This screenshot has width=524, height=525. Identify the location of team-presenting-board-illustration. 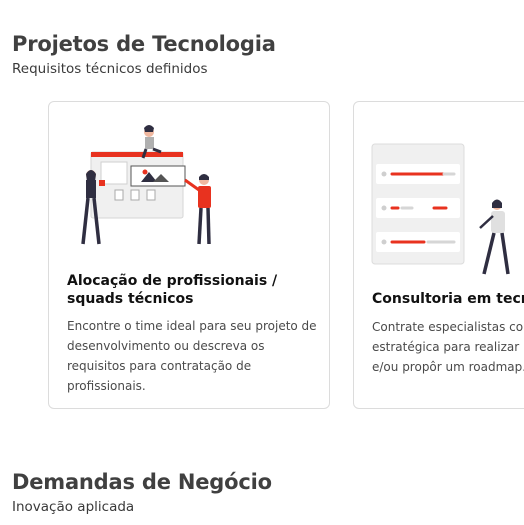
(146, 185).